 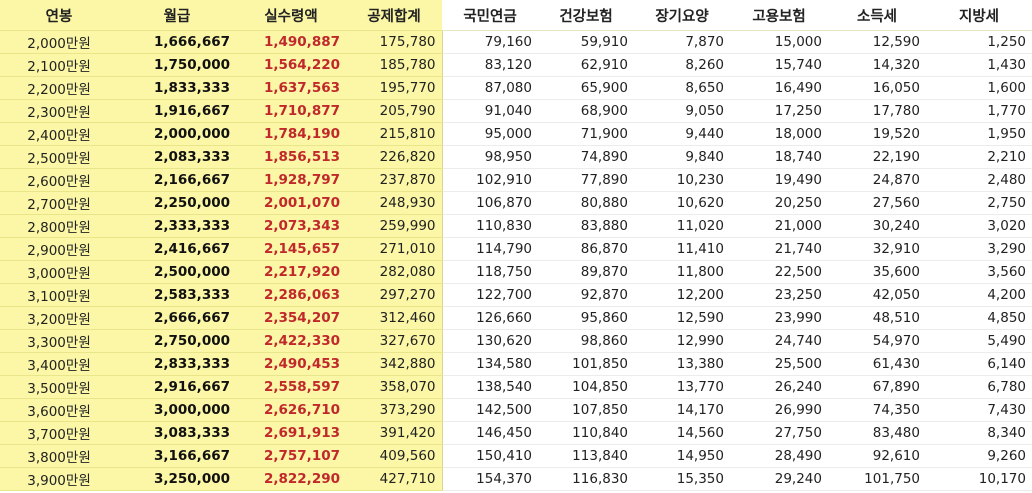 What do you see at coordinates (59, 295) in the screenshot?
I see `annual-salary-cell: 3,100만원` at bounding box center [59, 295].